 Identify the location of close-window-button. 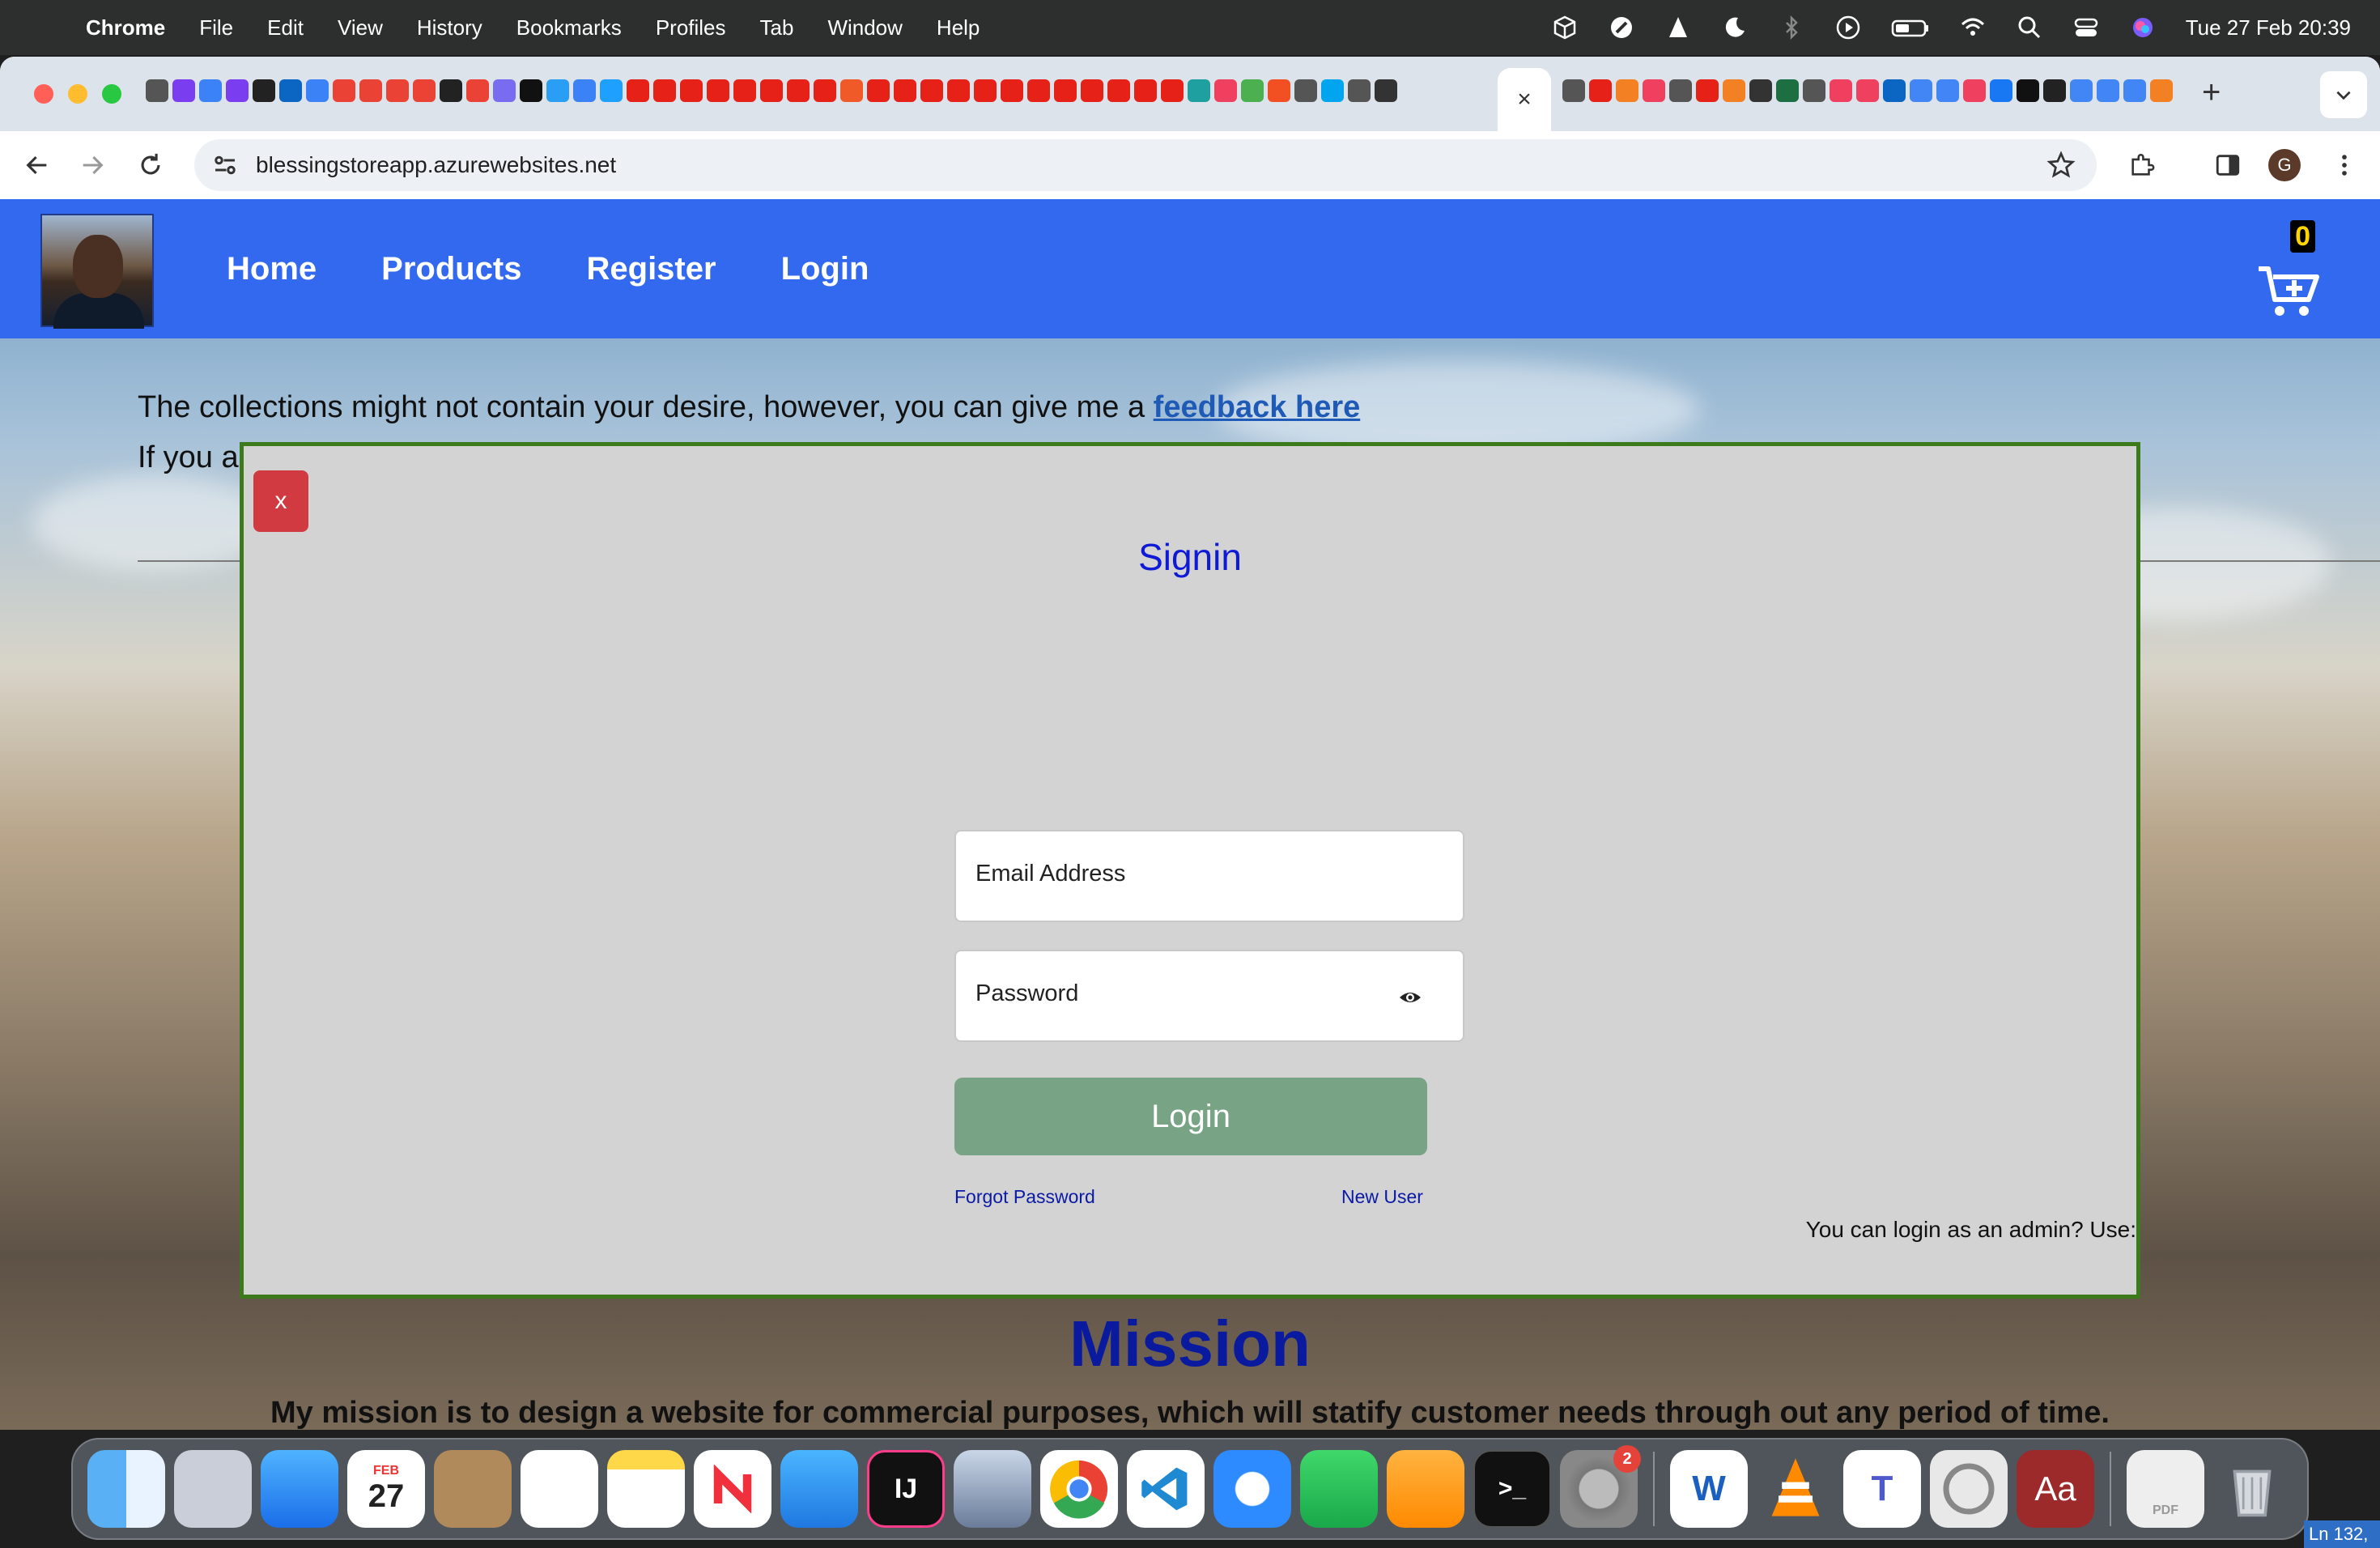
(43, 94).